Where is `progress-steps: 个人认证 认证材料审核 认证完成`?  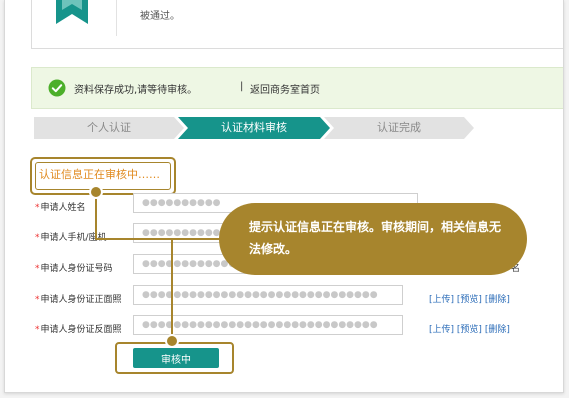
progress-steps: 个人认证 认证材料审核 认证完成 is located at coordinates (259, 128).